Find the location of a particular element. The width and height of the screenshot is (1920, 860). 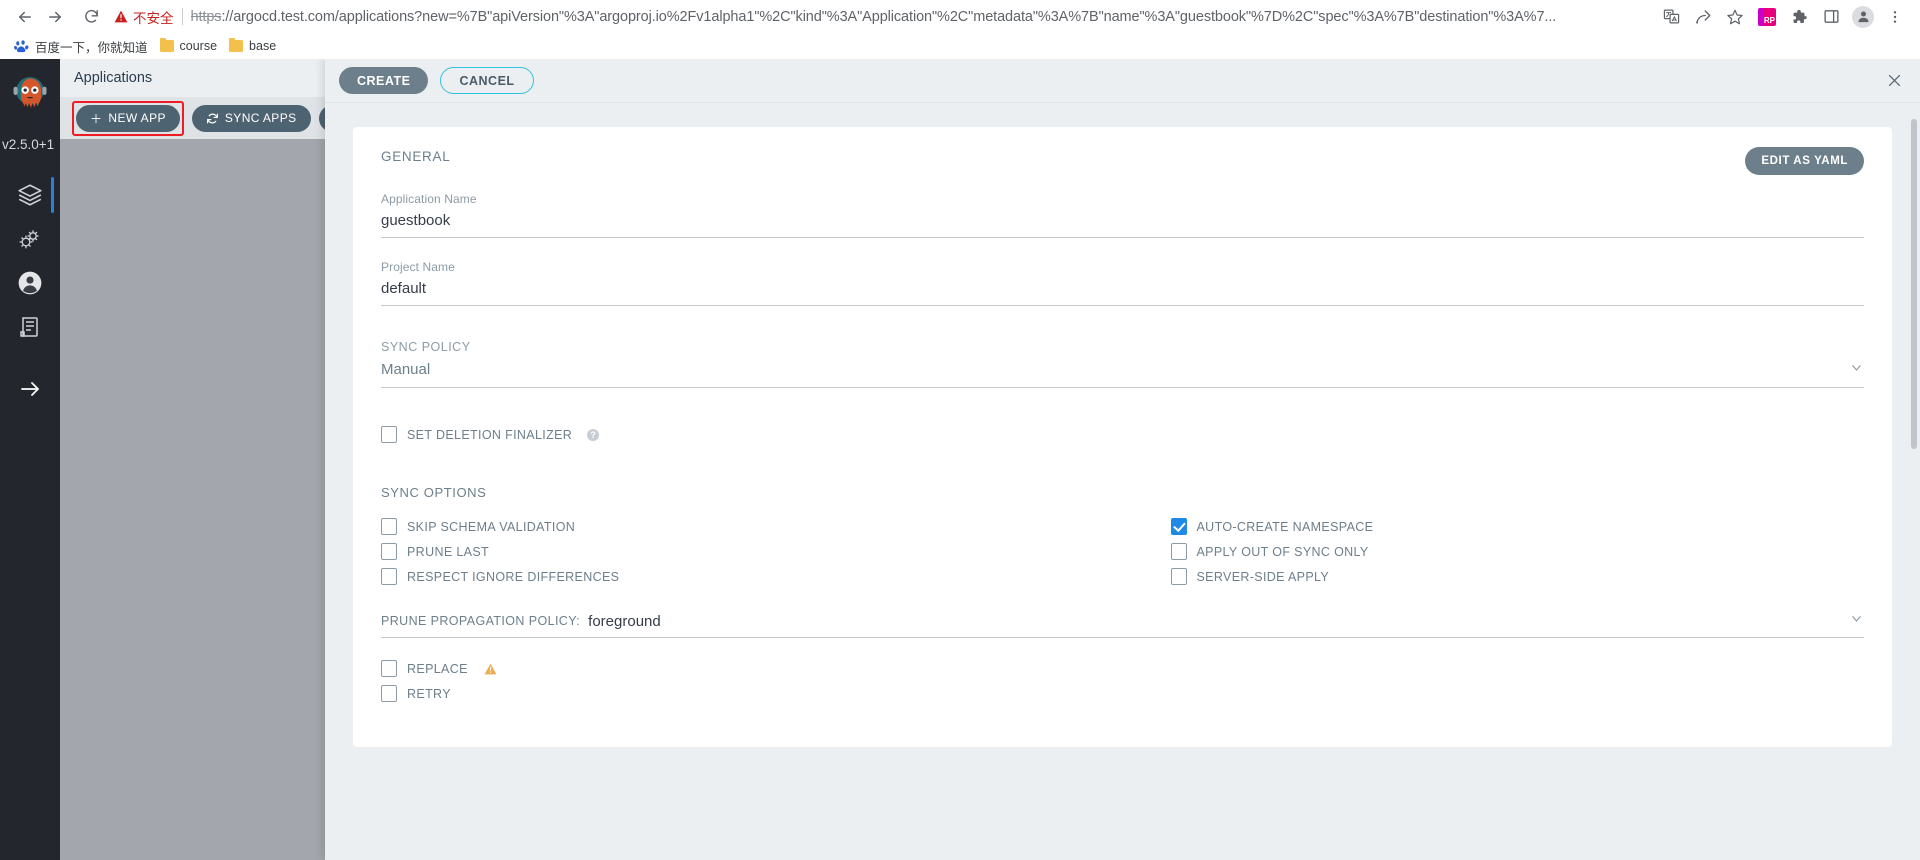

respect-ignore-differences-row: RESPECT IGNORE DIFFERENCES is located at coordinates (752, 576).